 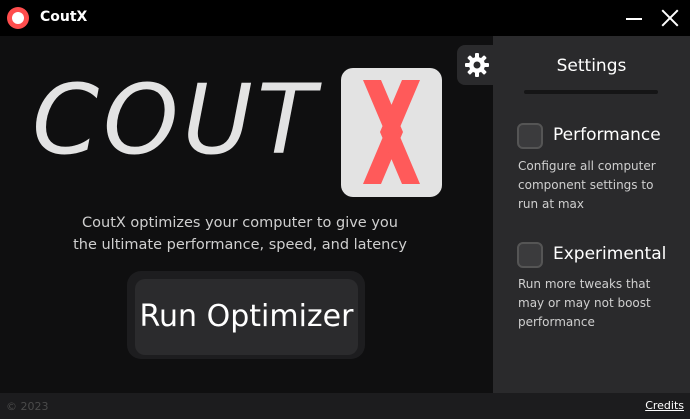 I want to click on footer-bar, so click(x=345, y=406).